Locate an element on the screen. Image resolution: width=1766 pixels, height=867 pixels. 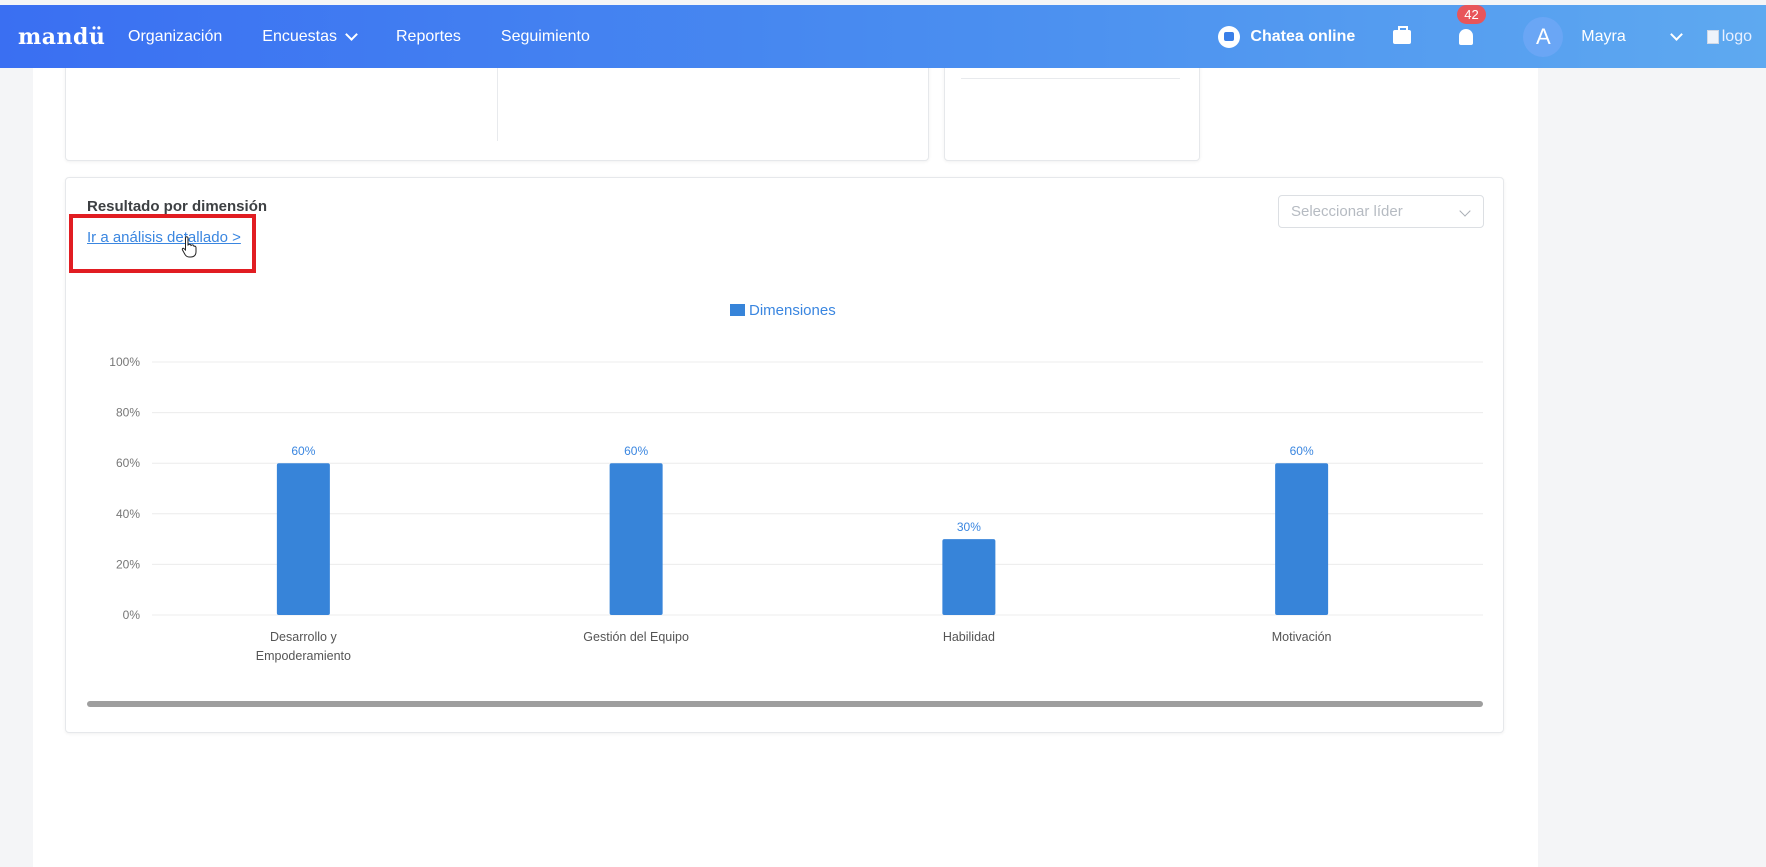
y-tick-label: 20% is located at coordinates (128, 564).